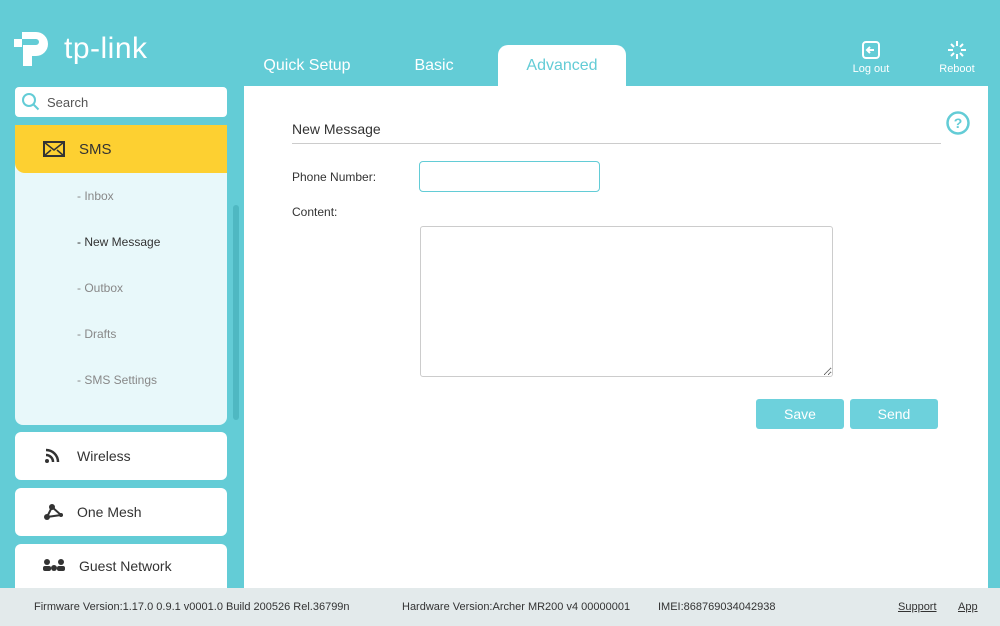  Describe the element at coordinates (236, 312) in the screenshot. I see `sidebar-scrollbar` at that location.